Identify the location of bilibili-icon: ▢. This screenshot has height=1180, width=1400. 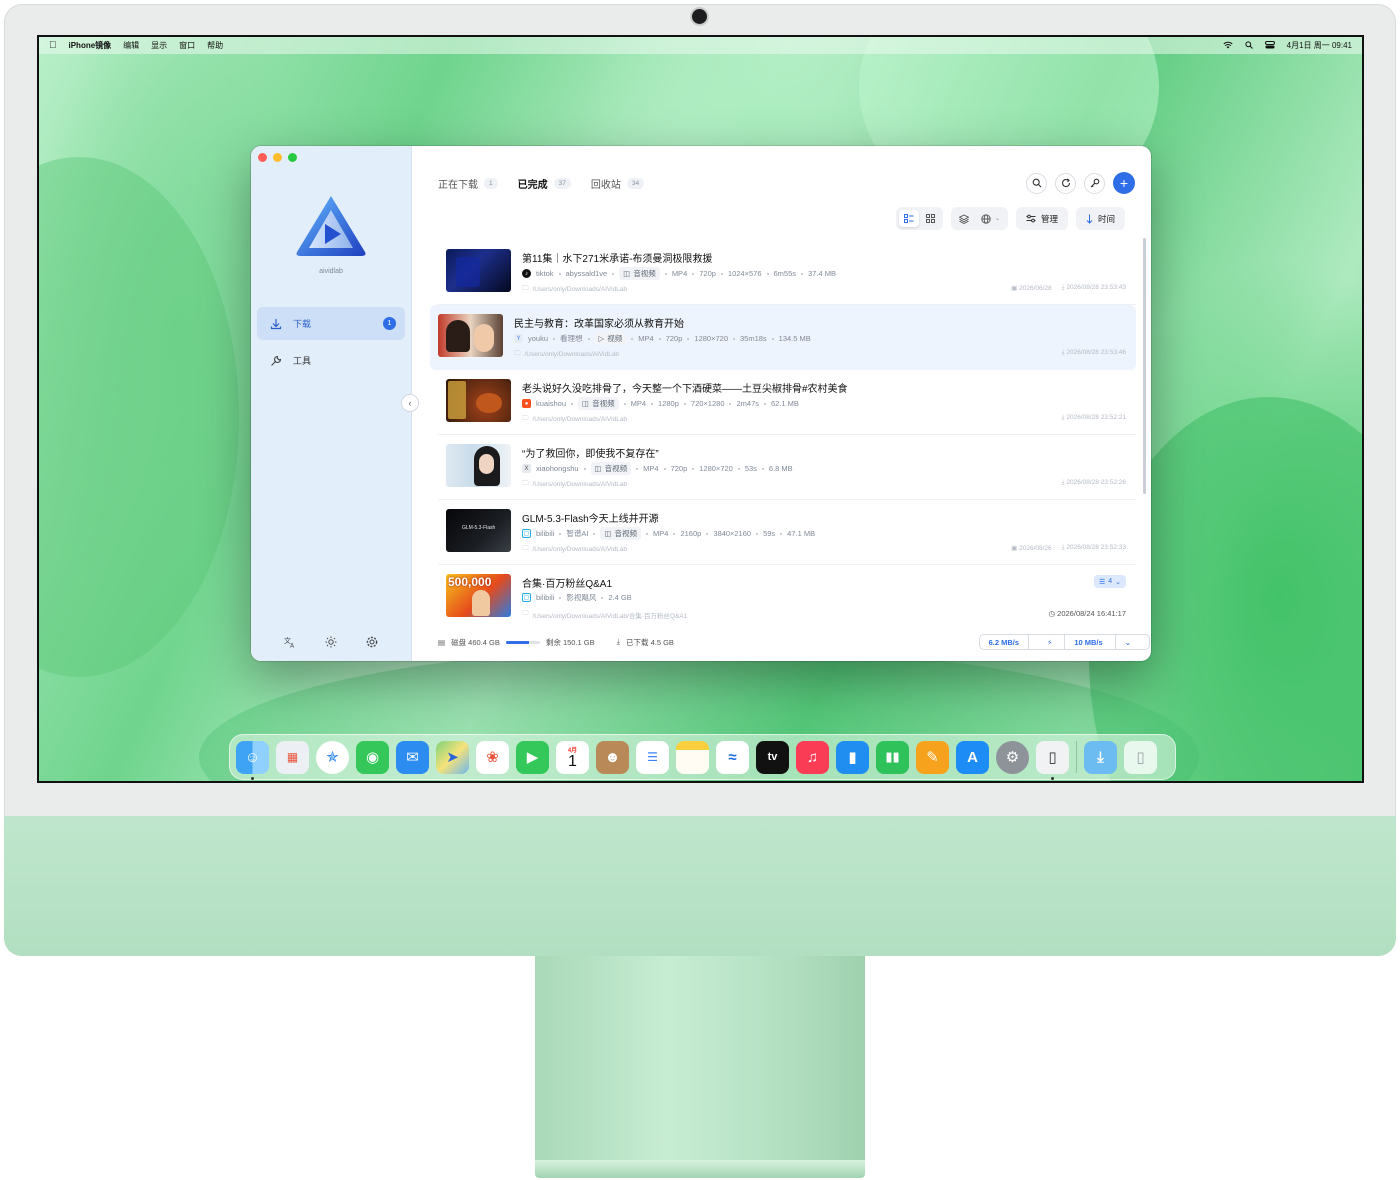
(526, 533).